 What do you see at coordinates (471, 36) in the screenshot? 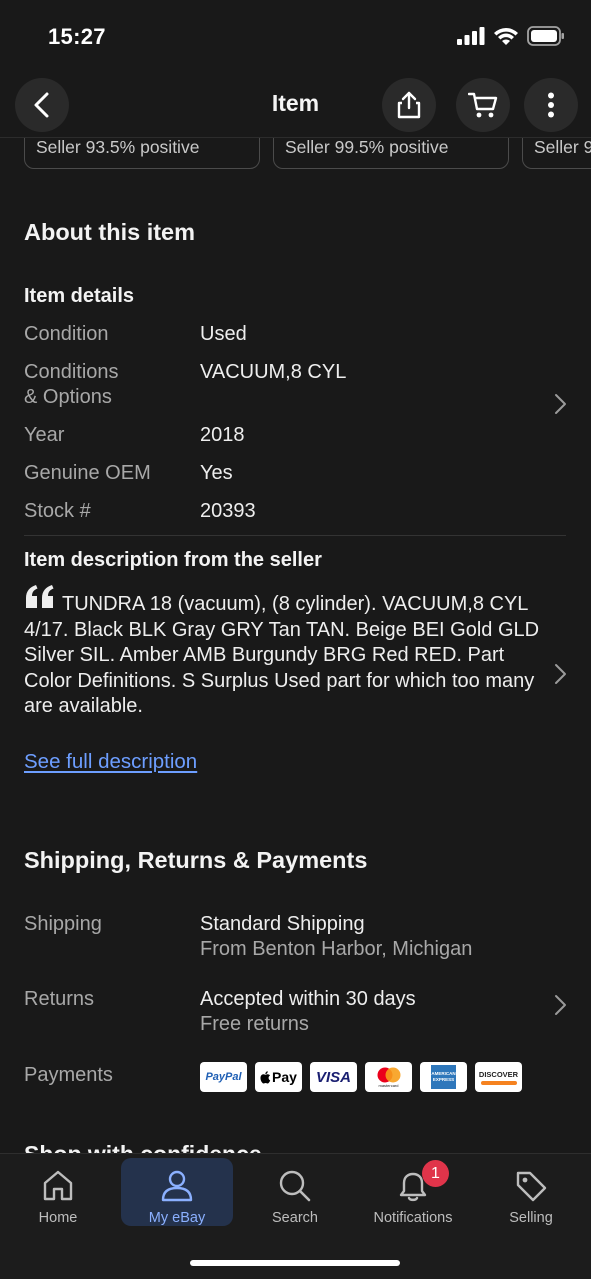
I see `cellular-signal-icon` at bounding box center [471, 36].